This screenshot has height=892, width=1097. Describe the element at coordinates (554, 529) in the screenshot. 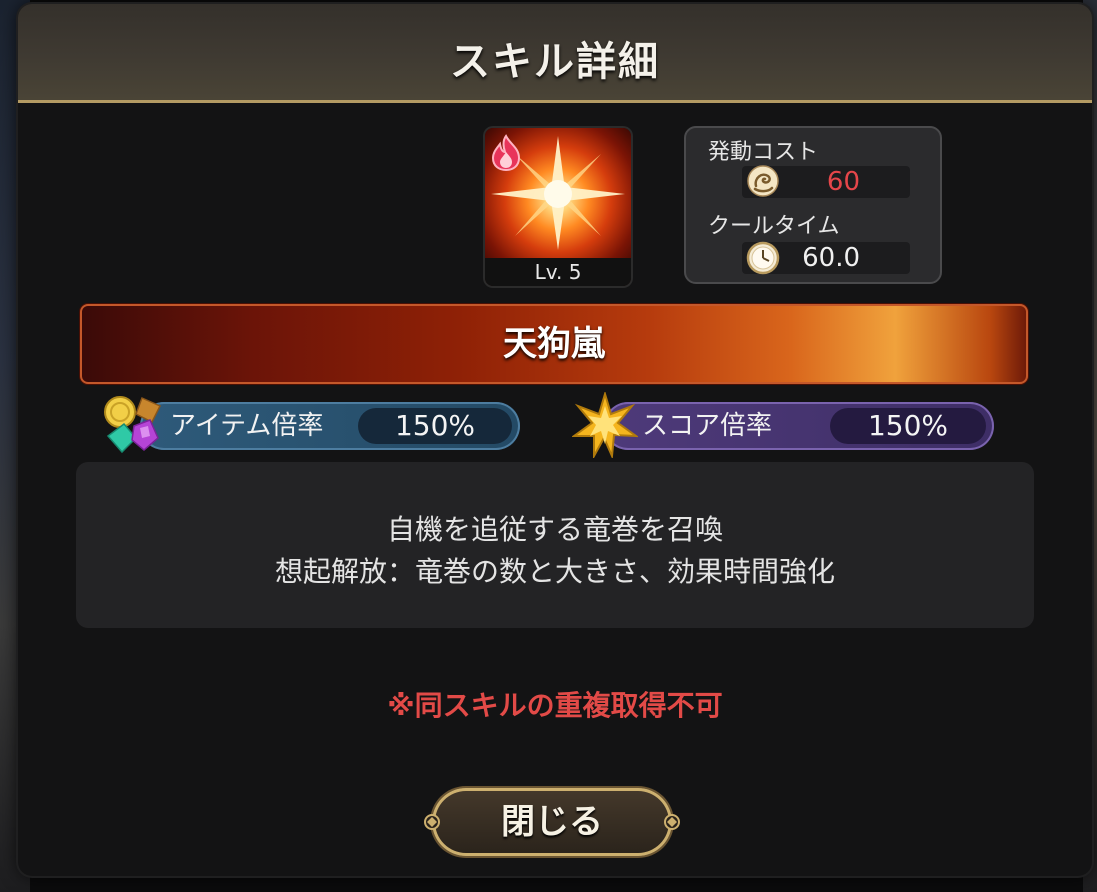

I see `description-line-1: 自機を追従する竜巻を召喚` at that location.